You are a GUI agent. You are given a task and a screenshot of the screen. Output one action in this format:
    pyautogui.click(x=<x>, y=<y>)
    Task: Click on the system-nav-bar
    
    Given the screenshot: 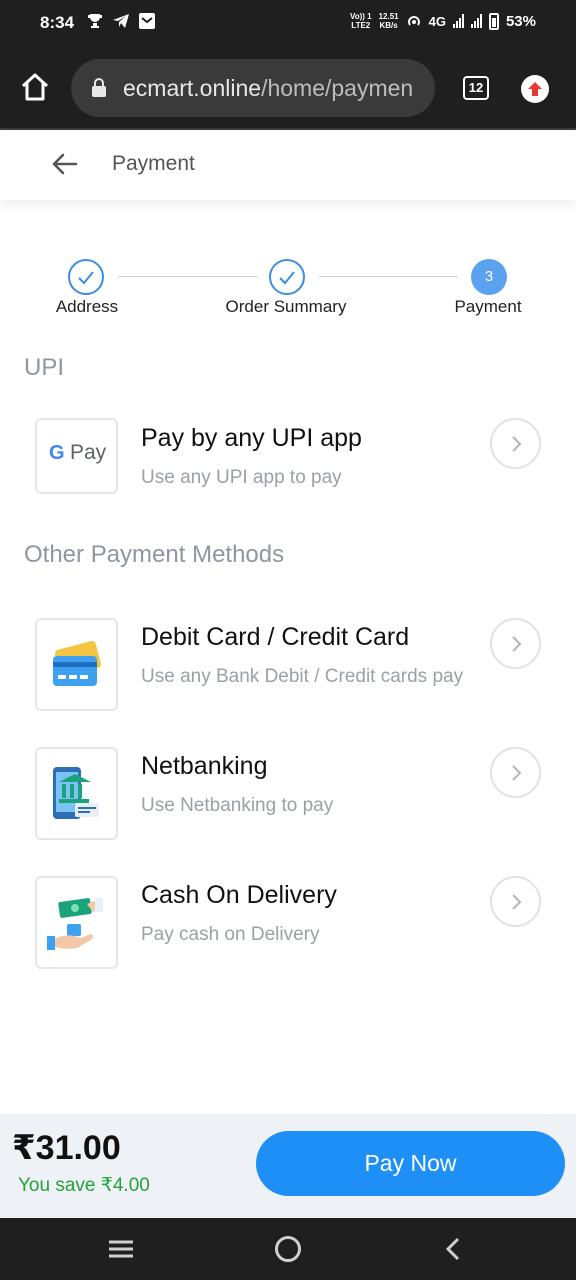 What is the action you would take?
    pyautogui.click(x=288, y=1249)
    